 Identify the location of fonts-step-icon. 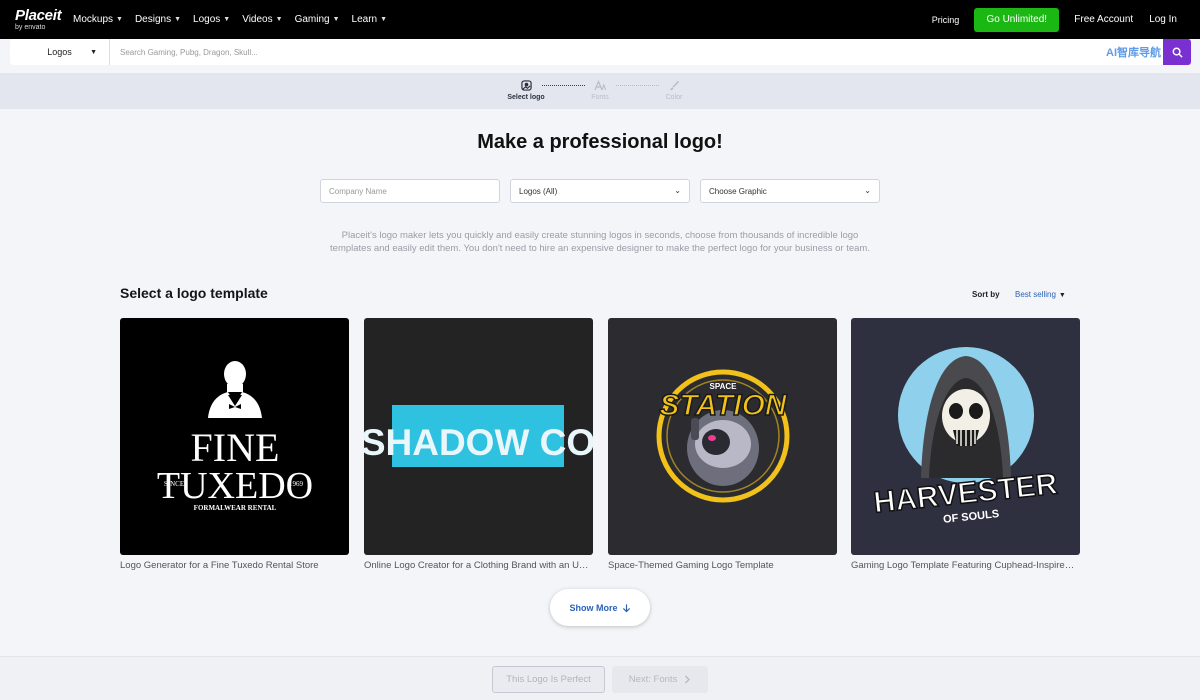
(600, 85).